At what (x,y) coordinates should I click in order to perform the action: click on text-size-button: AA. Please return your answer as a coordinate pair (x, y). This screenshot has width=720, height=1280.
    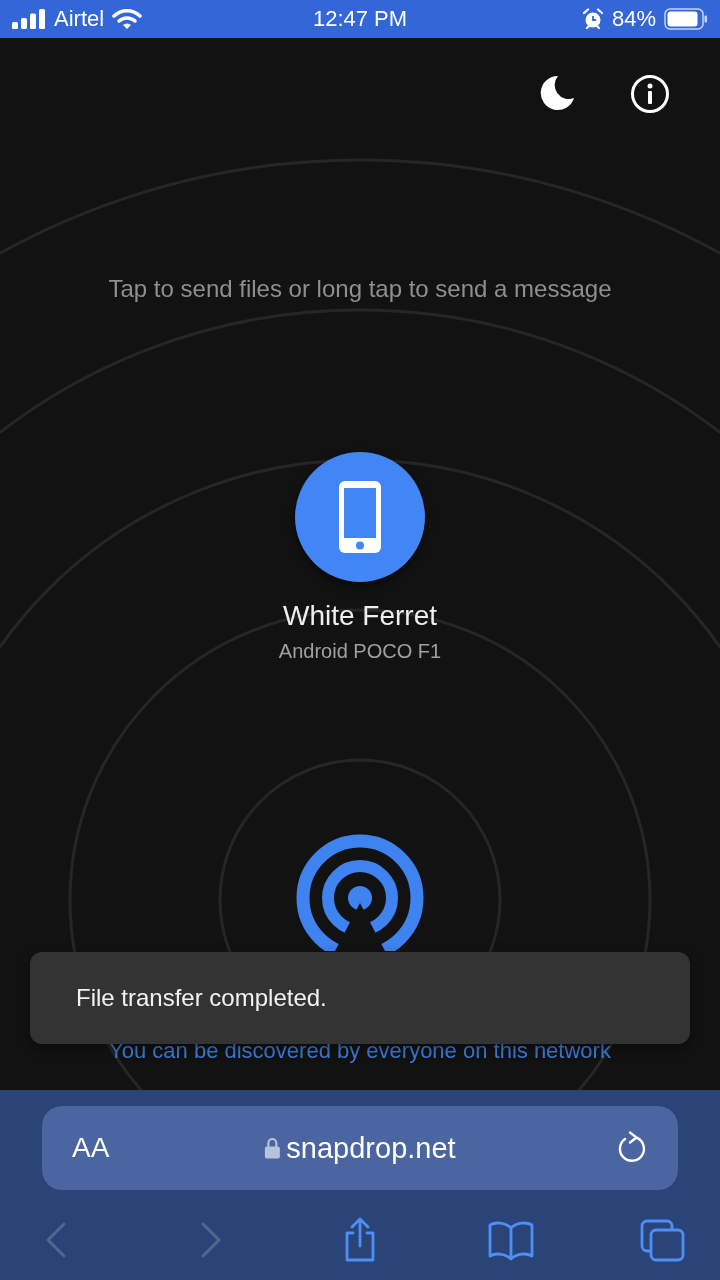
    Looking at the image, I should click on (91, 1148).